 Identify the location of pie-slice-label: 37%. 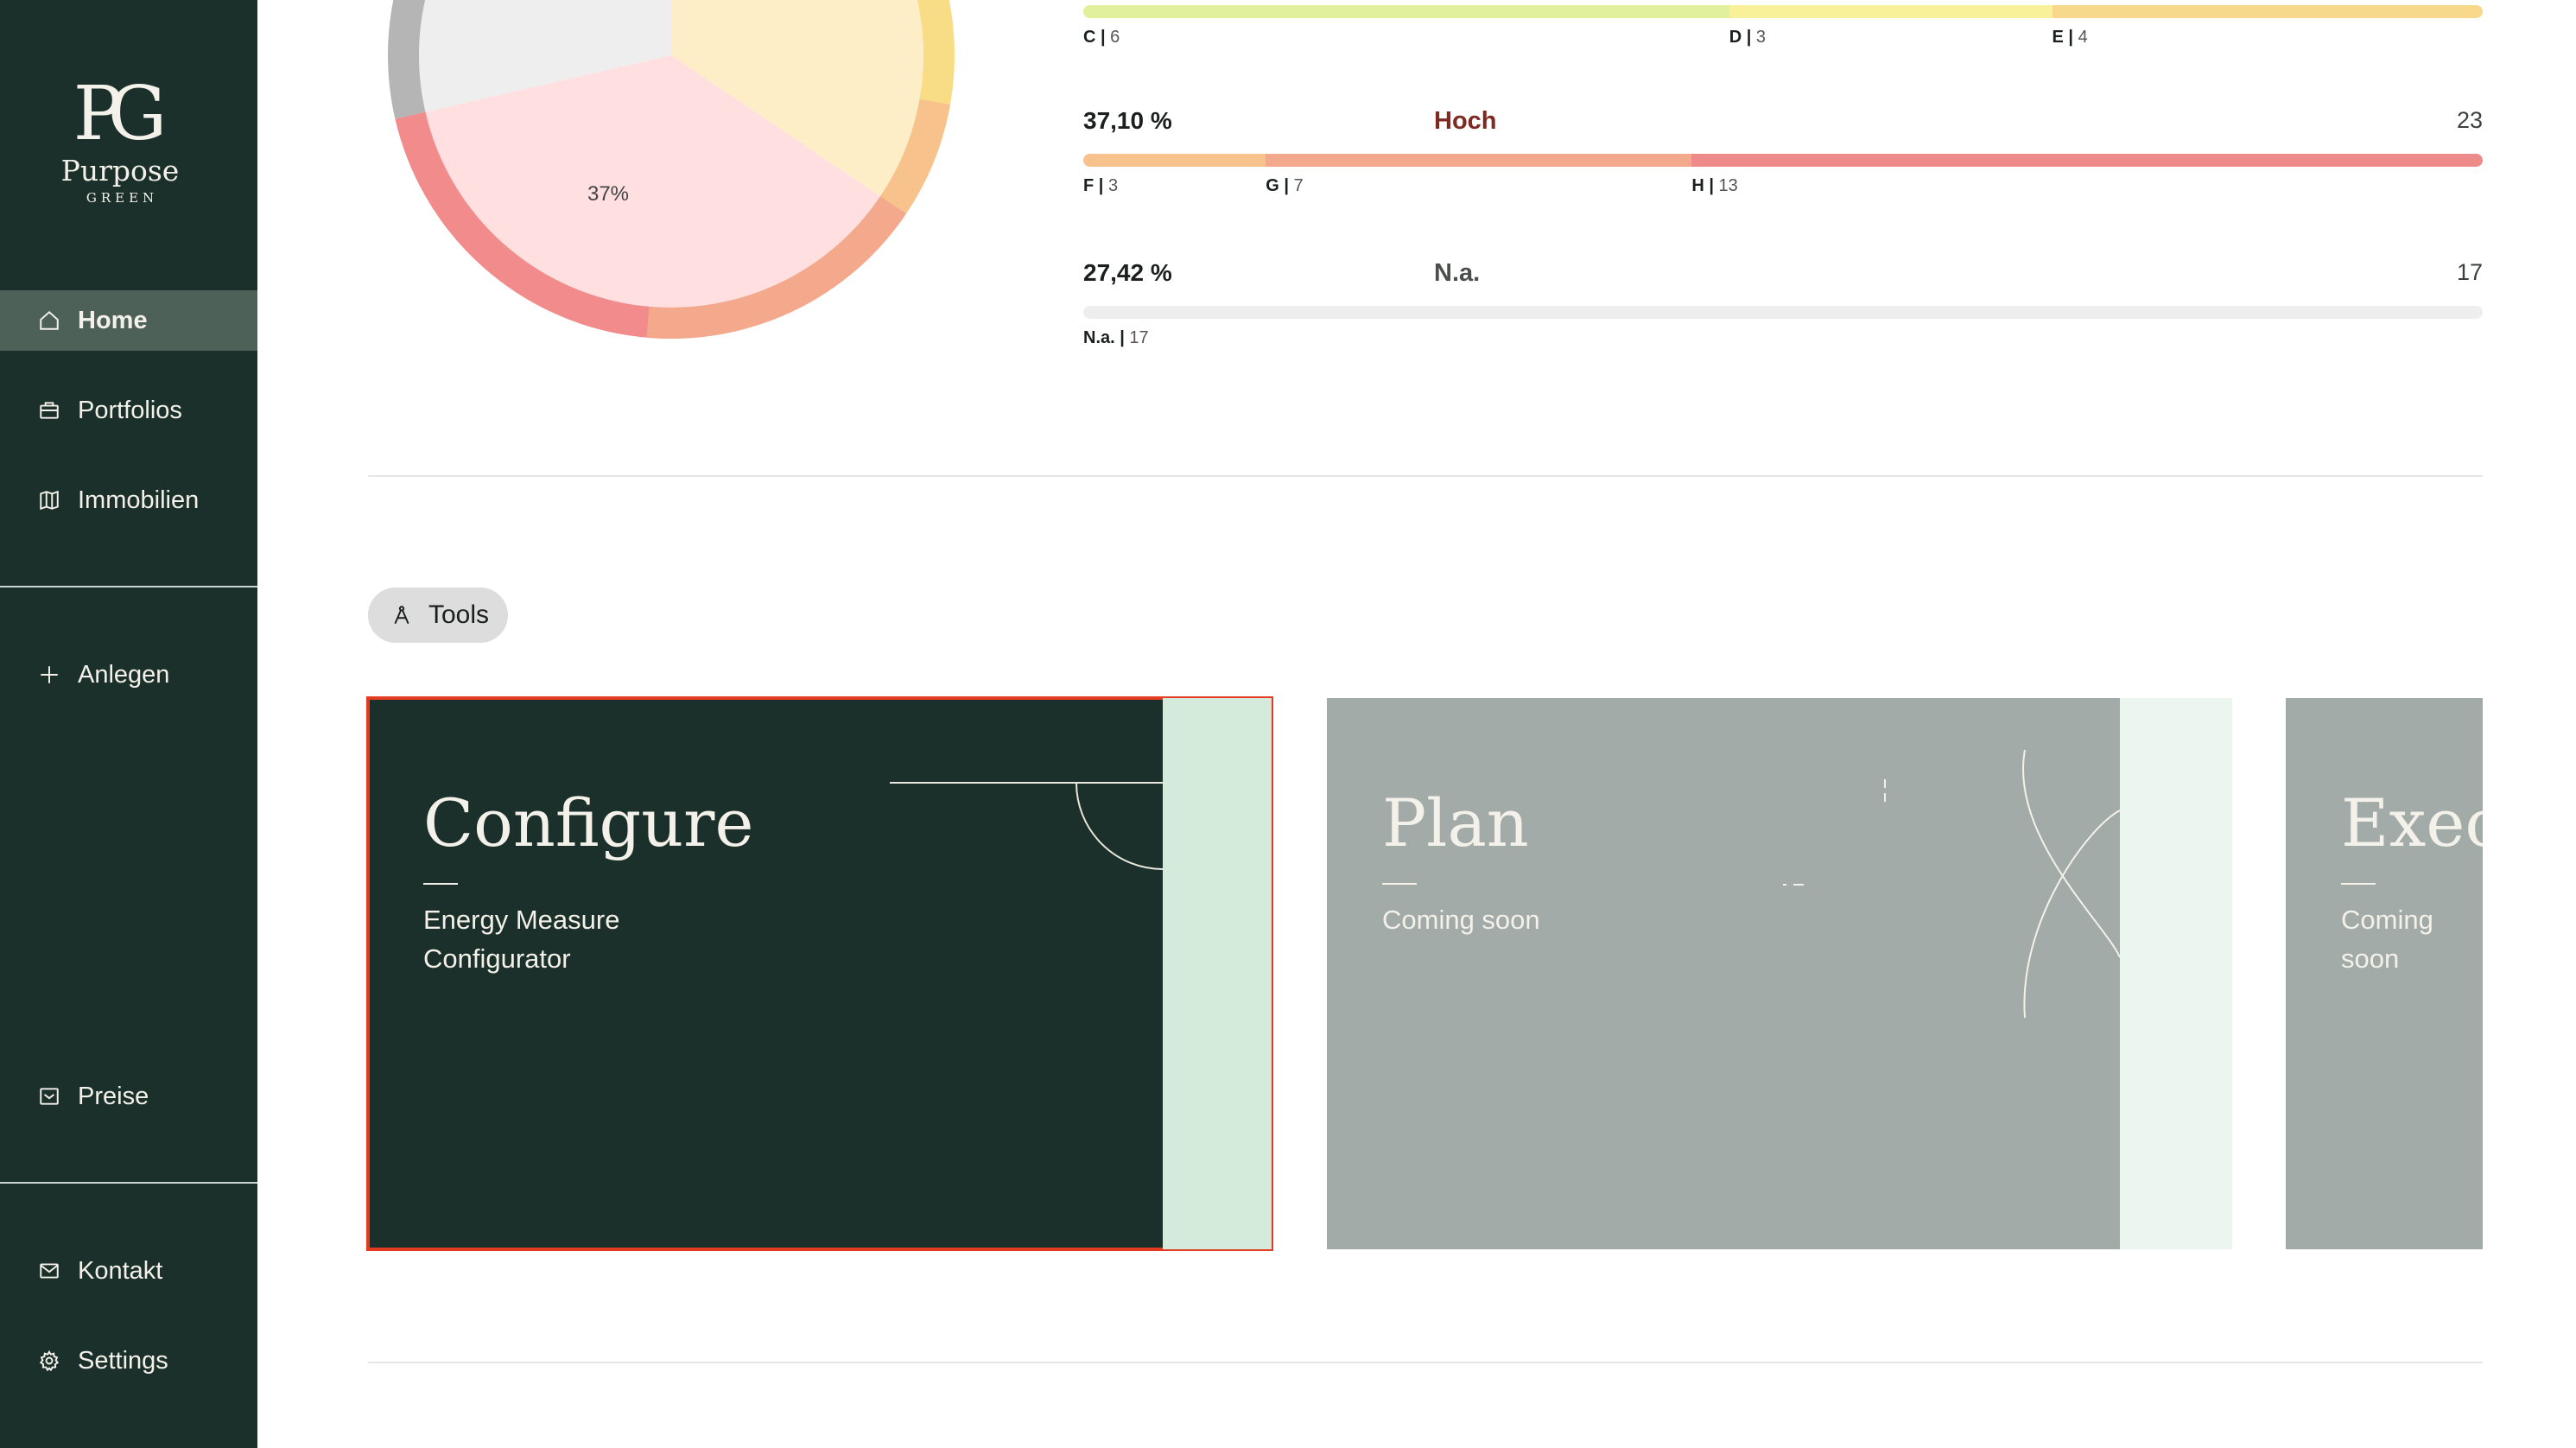
(608, 194).